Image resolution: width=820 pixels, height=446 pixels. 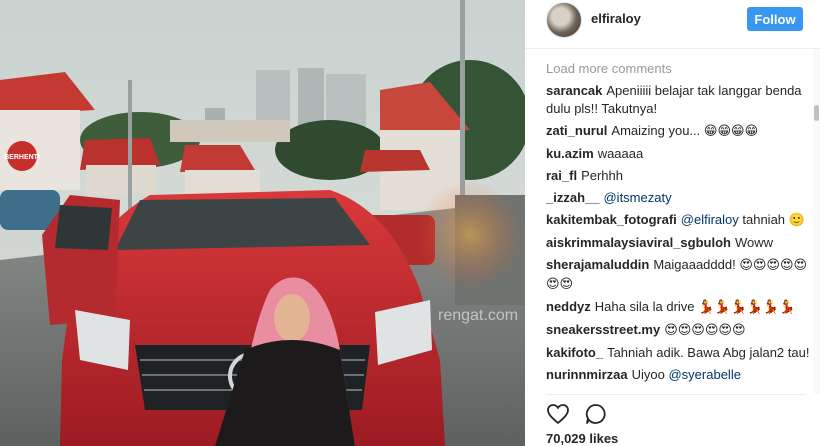 I want to click on comment-item: zati_nurul Amaizing you... 😁😁😁😁, so click(x=678, y=131).